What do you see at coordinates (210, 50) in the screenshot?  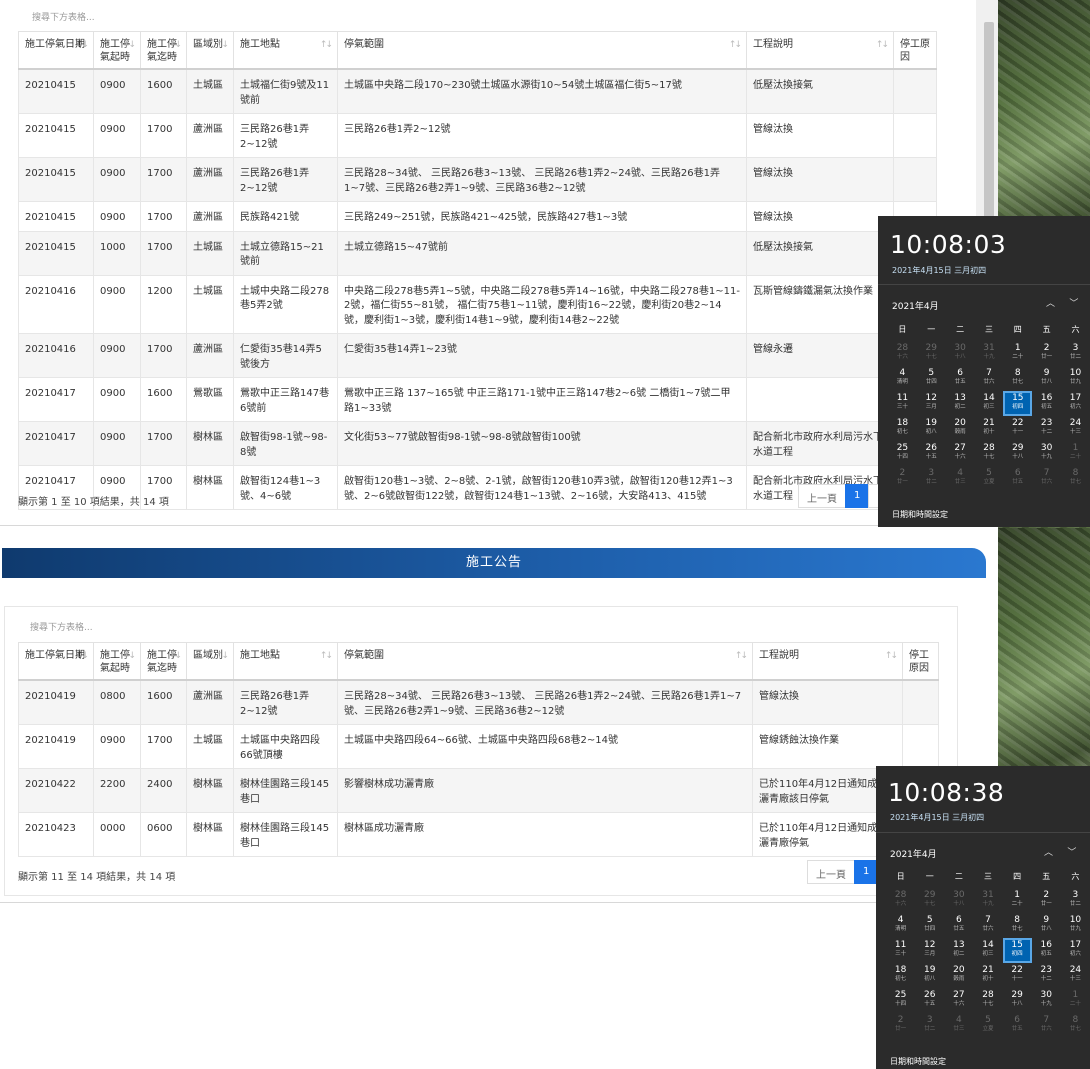 I see `header-col-district: 區域別 ↑↓` at bounding box center [210, 50].